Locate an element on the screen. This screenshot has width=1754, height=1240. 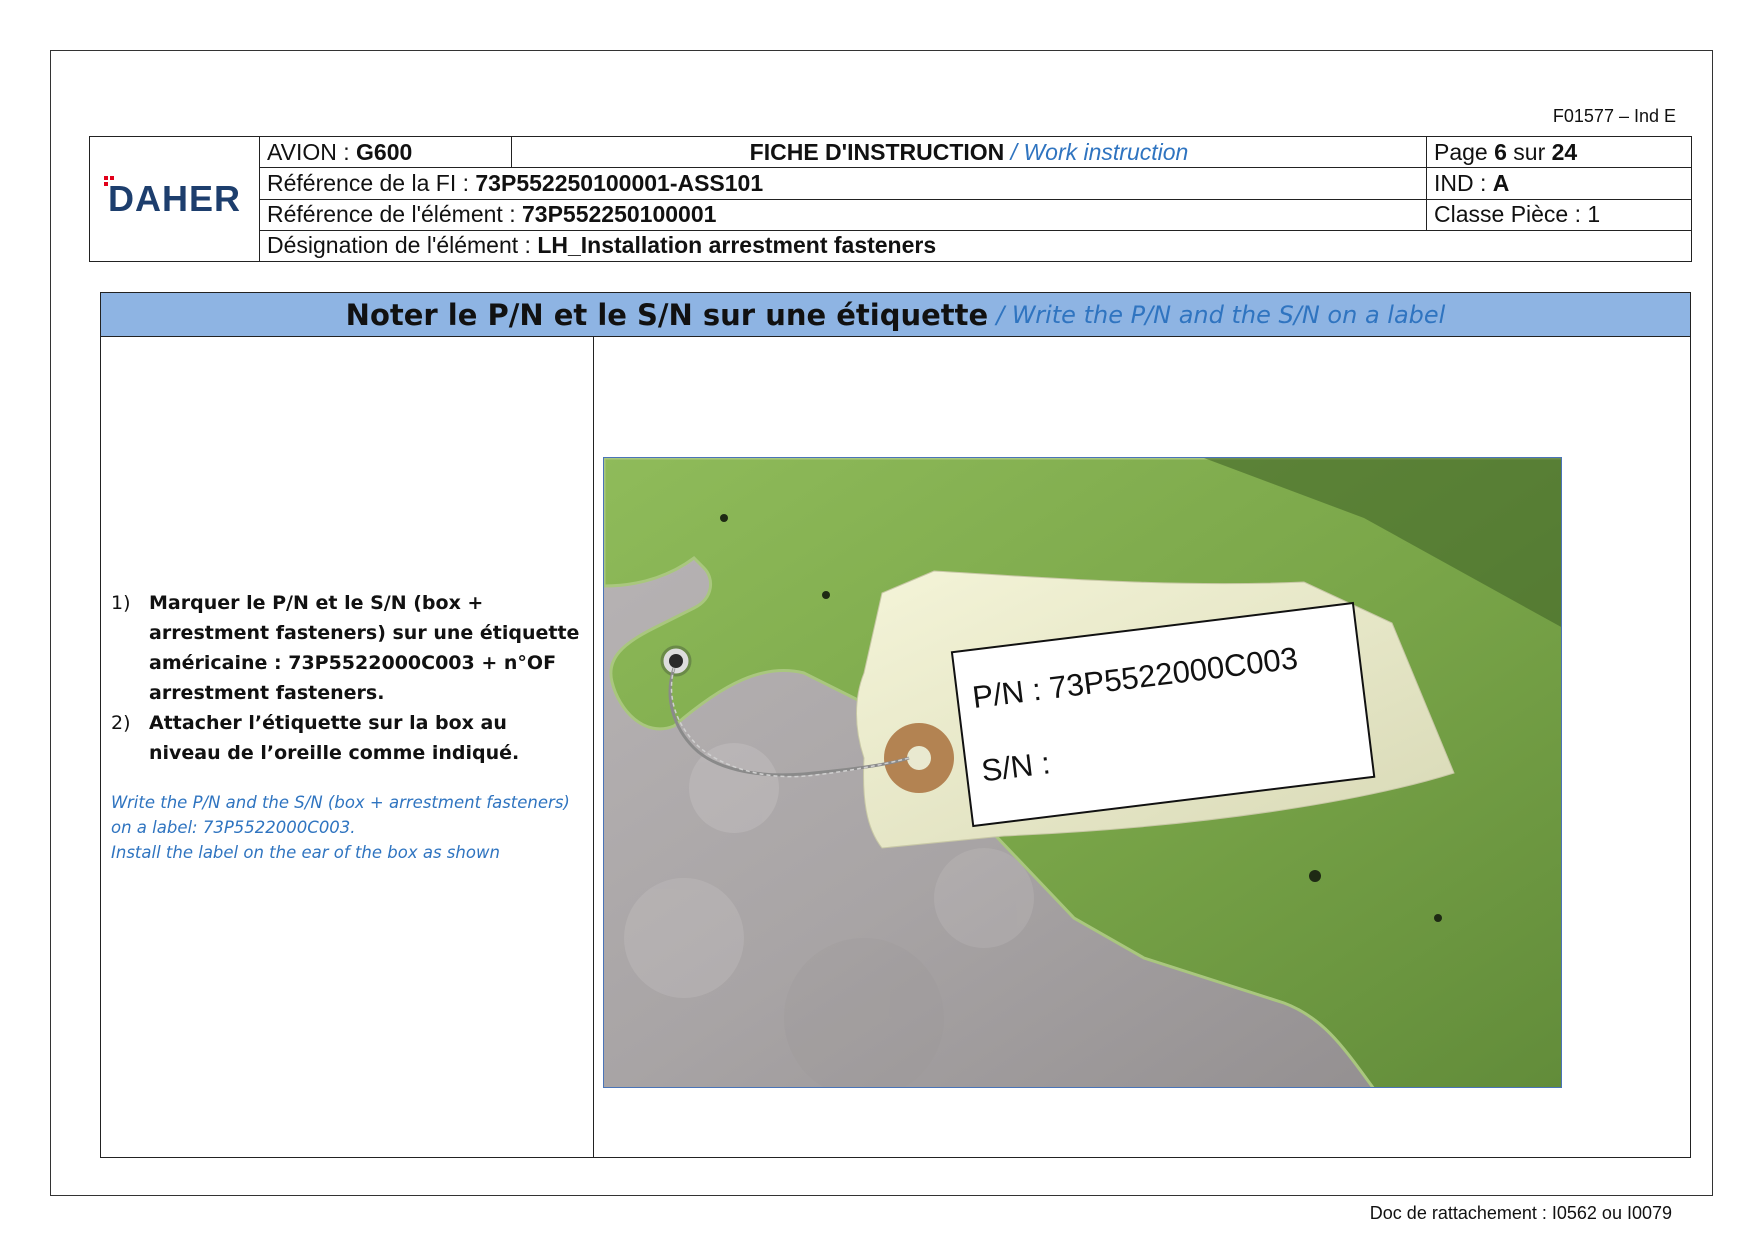
page-prefix: Page is located at coordinates (1464, 151).